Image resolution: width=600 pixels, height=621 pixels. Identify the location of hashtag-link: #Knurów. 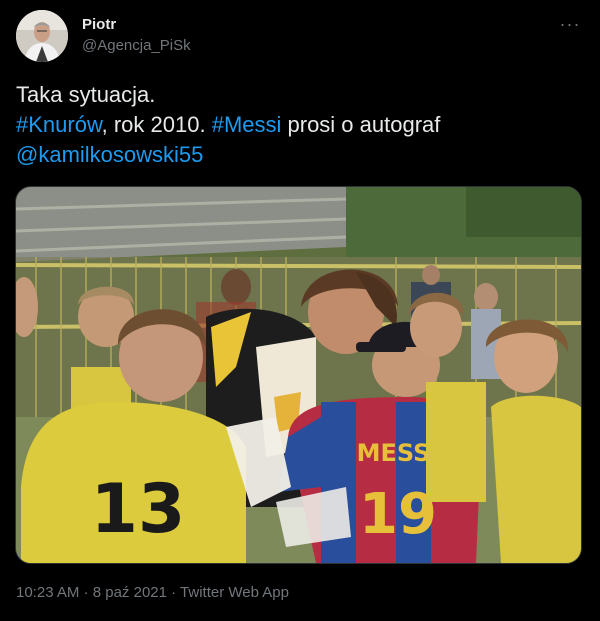
(59, 124).